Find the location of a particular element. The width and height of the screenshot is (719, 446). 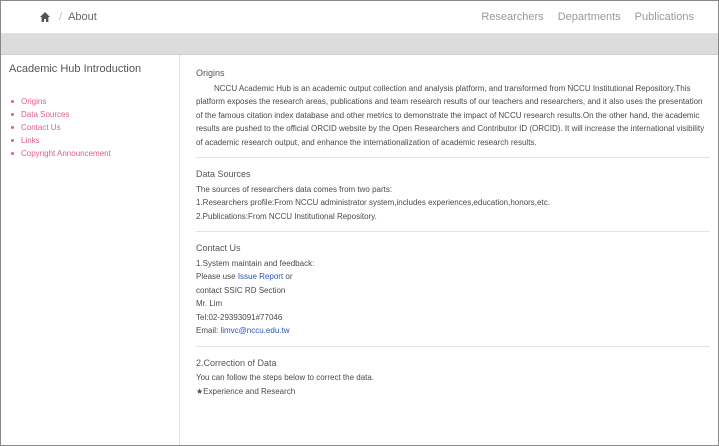

section-title: Contact Us is located at coordinates (218, 248).